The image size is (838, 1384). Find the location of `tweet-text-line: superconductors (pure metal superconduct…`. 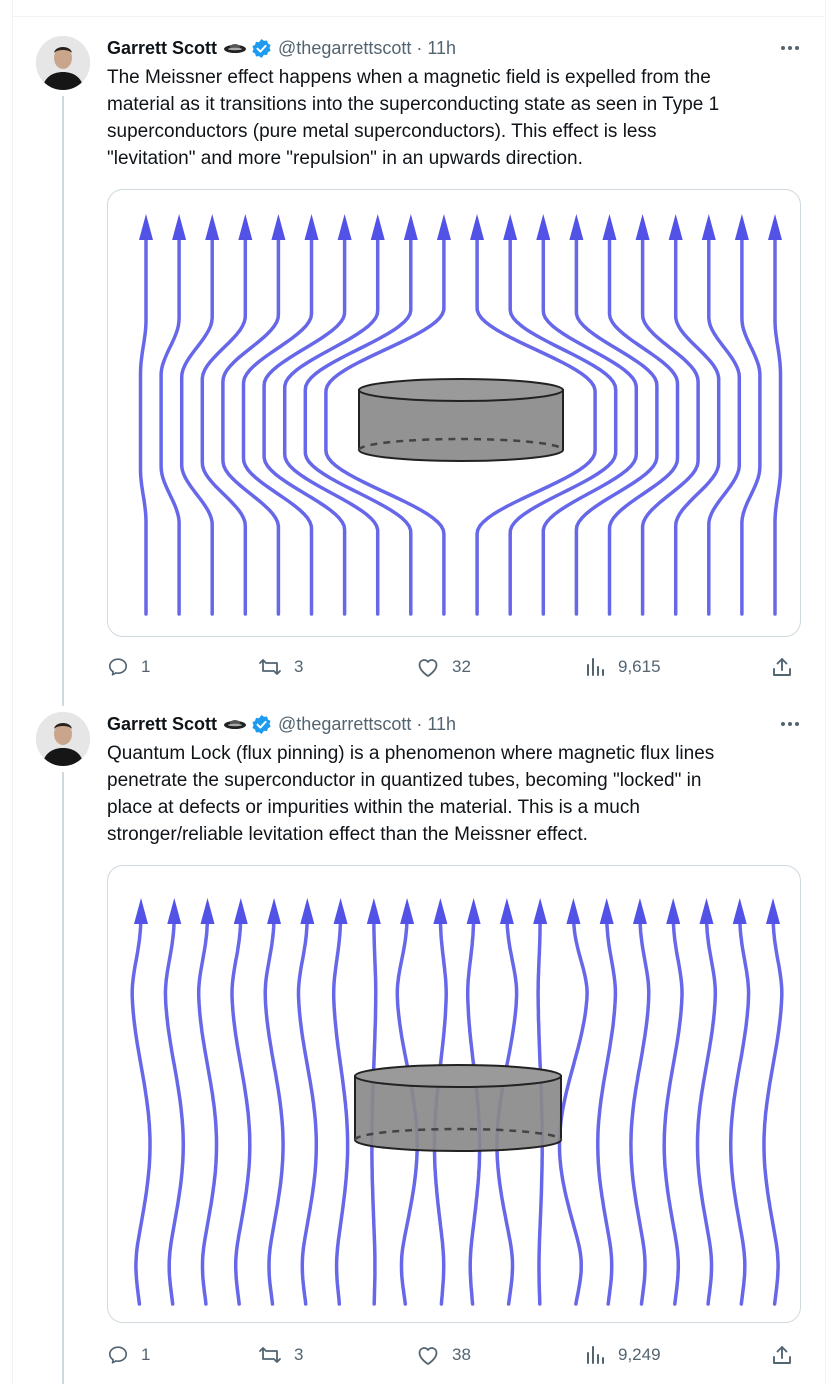

tweet-text-line: superconductors (pure metal superconduct… is located at coordinates (382, 131).